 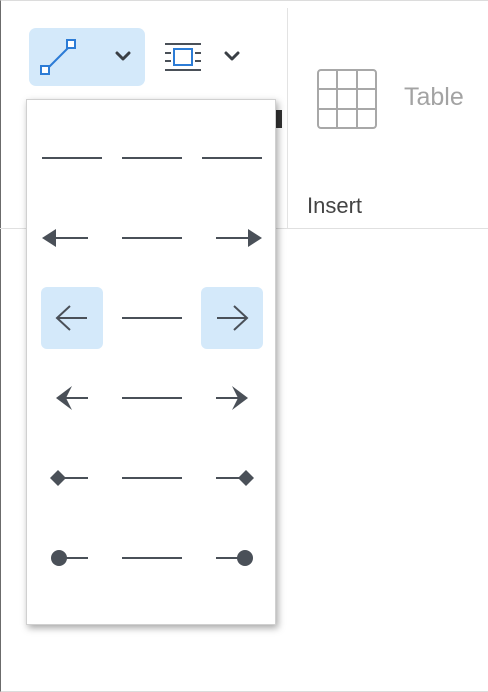 I want to click on line-style-option-diamond-left, so click(x=72, y=478).